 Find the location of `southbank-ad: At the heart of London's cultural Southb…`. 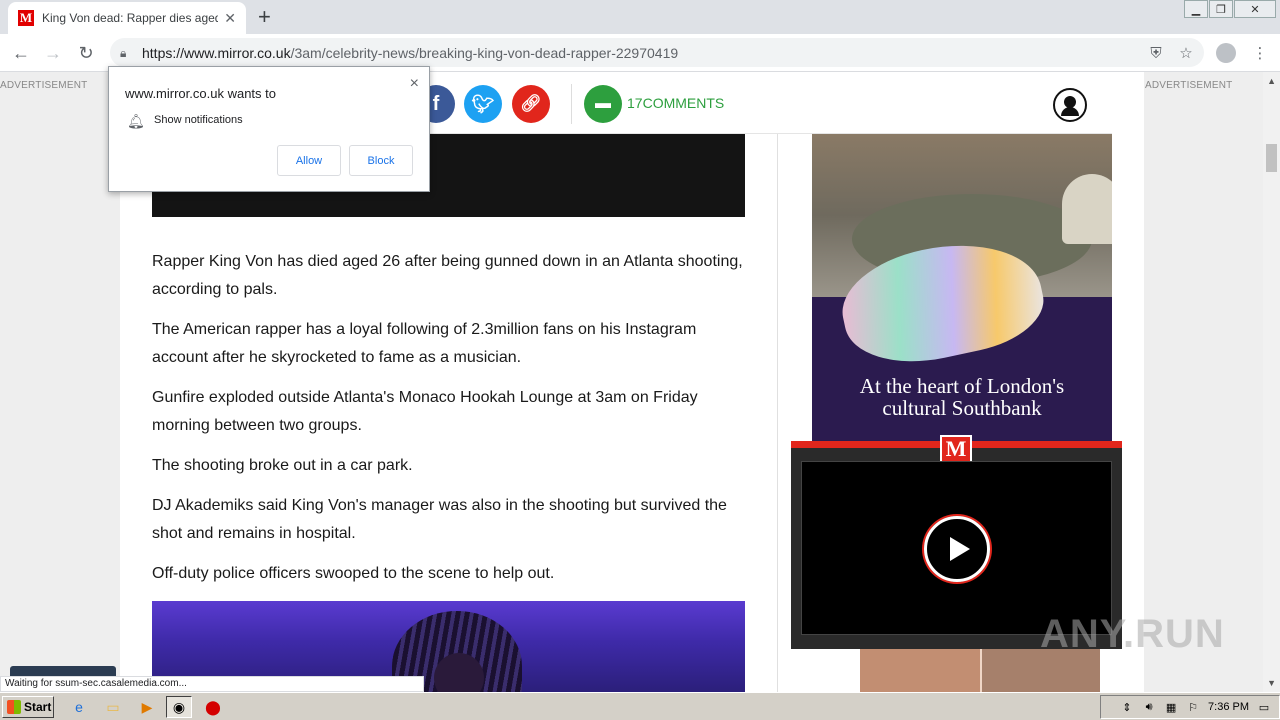

southbank-ad: At the heart of London's cultural Southb… is located at coordinates (962, 337).